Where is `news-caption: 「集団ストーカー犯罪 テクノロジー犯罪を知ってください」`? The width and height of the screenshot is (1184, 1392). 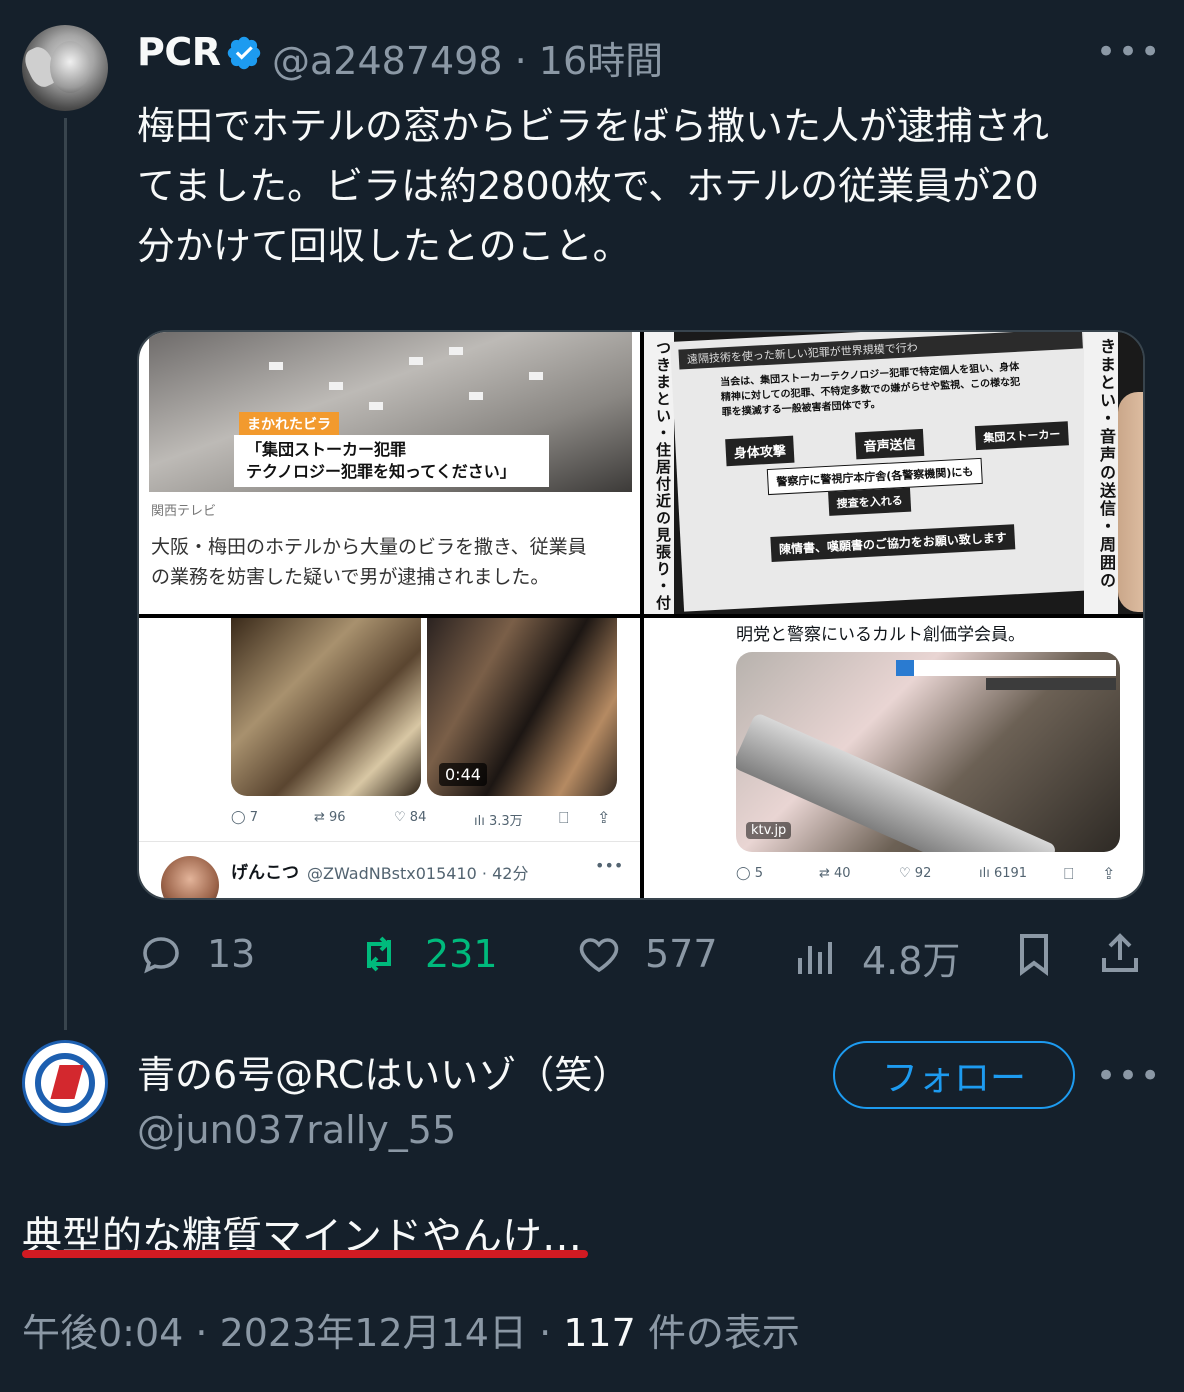 news-caption: 「集団ストーカー犯罪 テクノロジー犯罪を知ってください」 is located at coordinates (391, 461).